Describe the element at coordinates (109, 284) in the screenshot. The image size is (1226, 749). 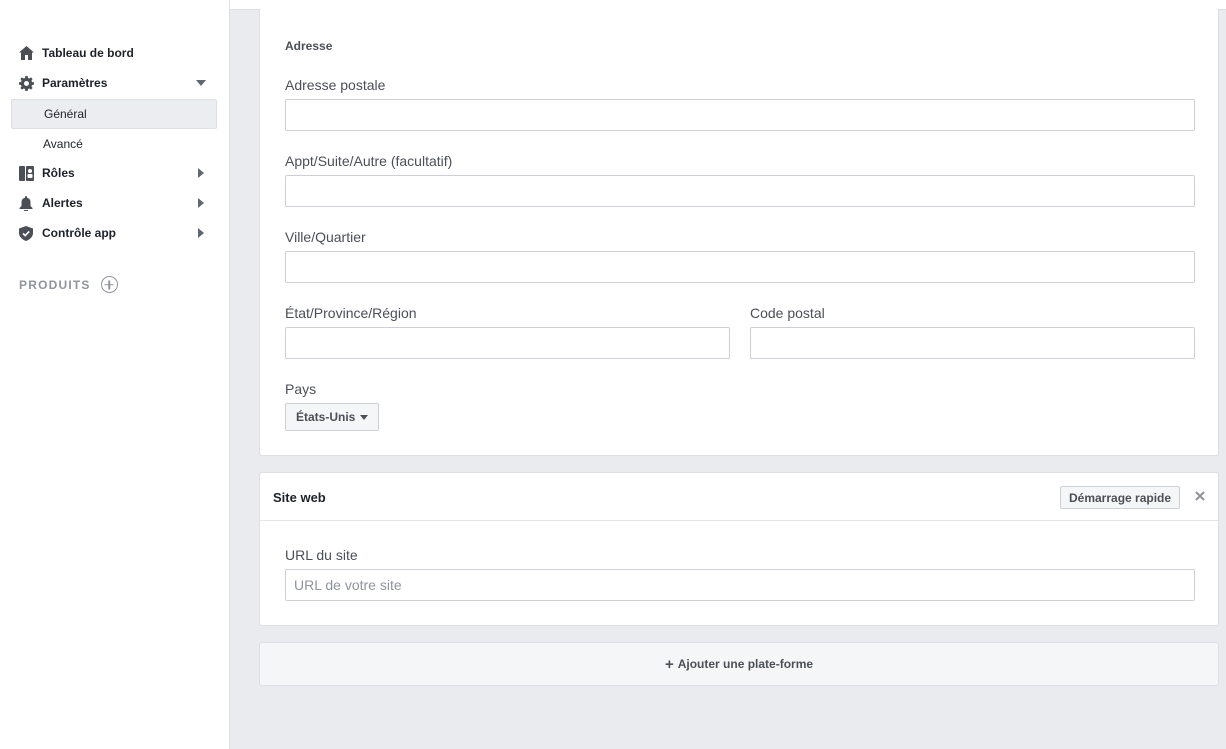
I see `add-product-icon` at that location.